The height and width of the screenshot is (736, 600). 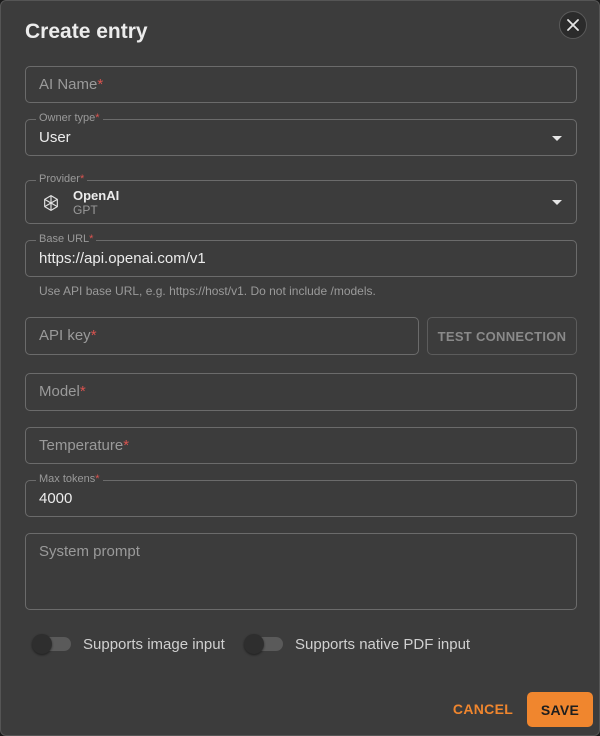 I want to click on max-tokens-label-text: Max tokens, so click(x=67, y=479).